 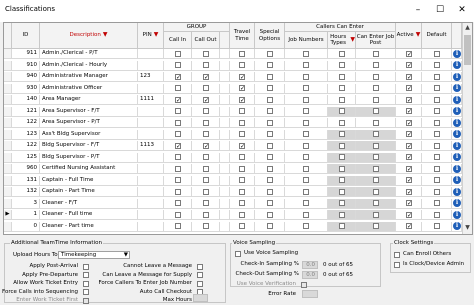 What do you see at coordinates (89, 203) in the screenshot?
I see `cell-description: Cleaner - F/T` at bounding box center [89, 203].